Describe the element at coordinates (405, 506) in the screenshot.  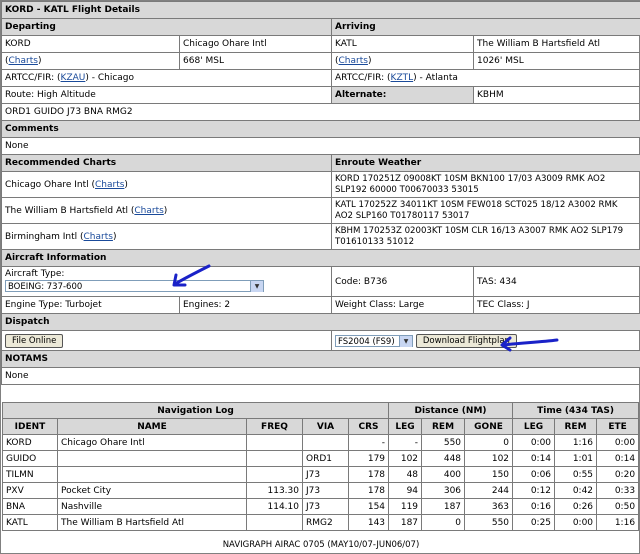
I see `nav-cell: 119` at that location.